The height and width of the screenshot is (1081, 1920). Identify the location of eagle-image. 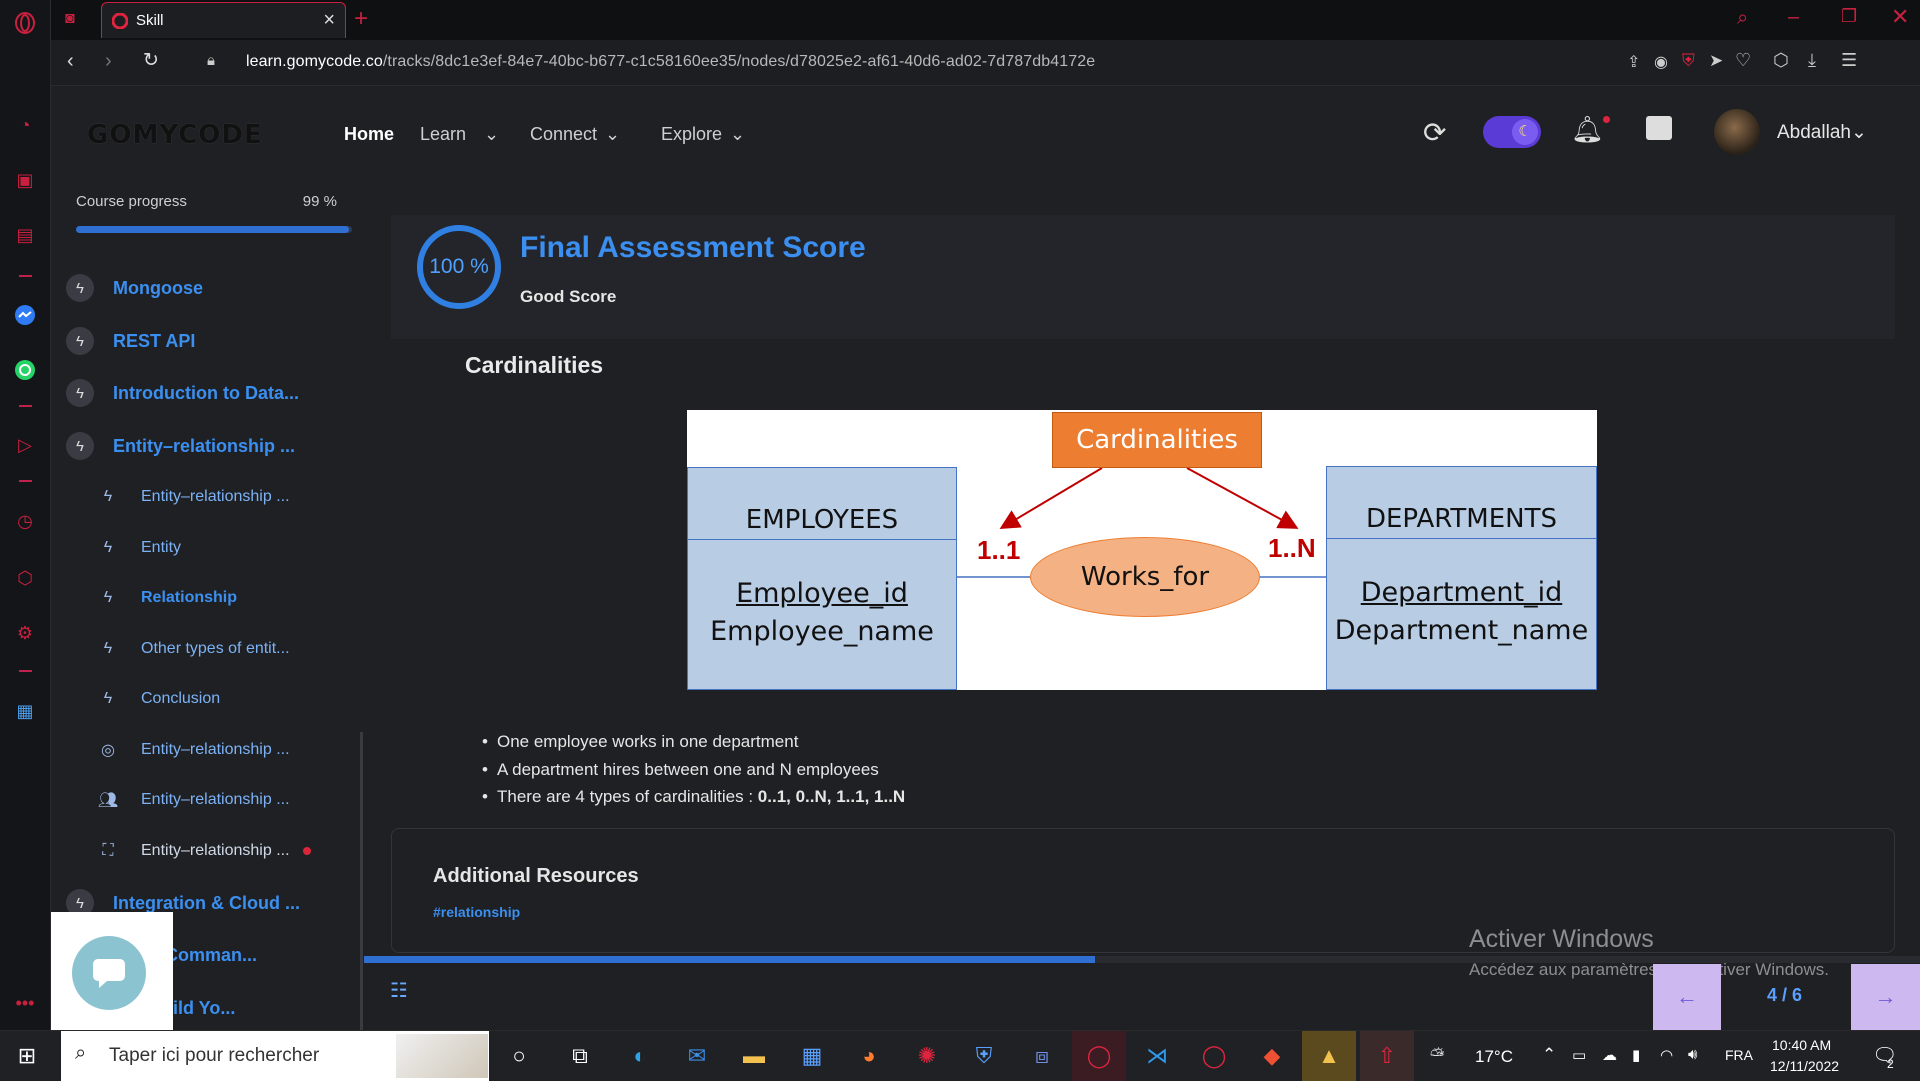
(442, 1056).